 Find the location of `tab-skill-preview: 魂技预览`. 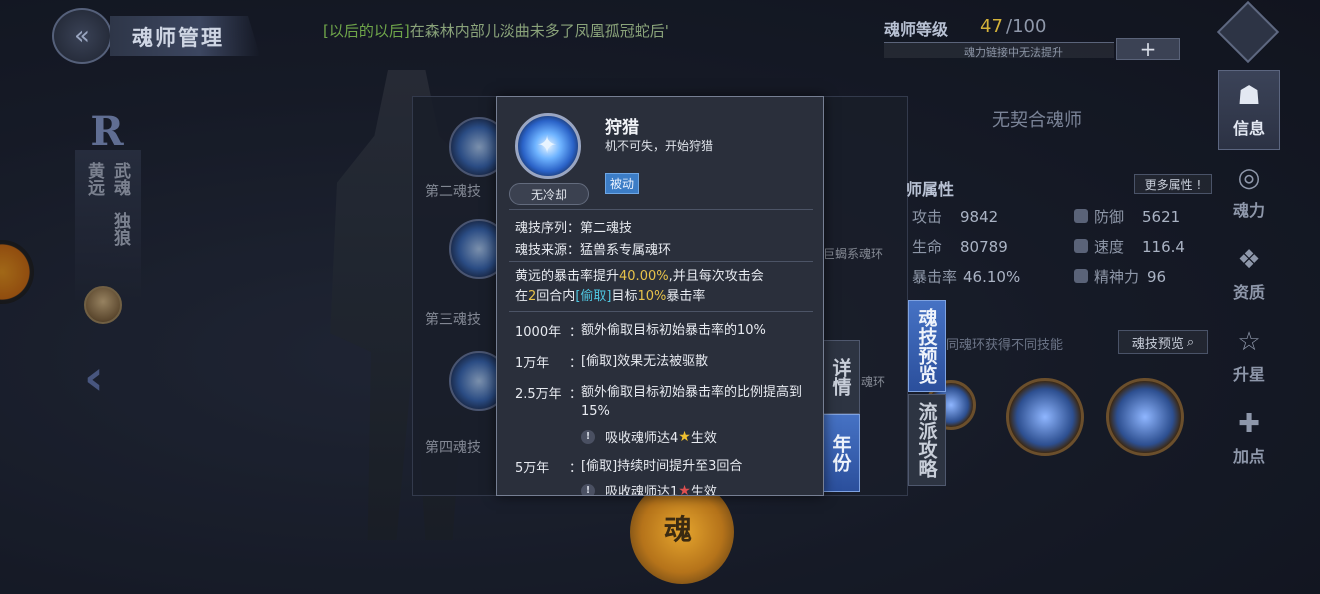

tab-skill-preview: 魂技预览 is located at coordinates (927, 346).